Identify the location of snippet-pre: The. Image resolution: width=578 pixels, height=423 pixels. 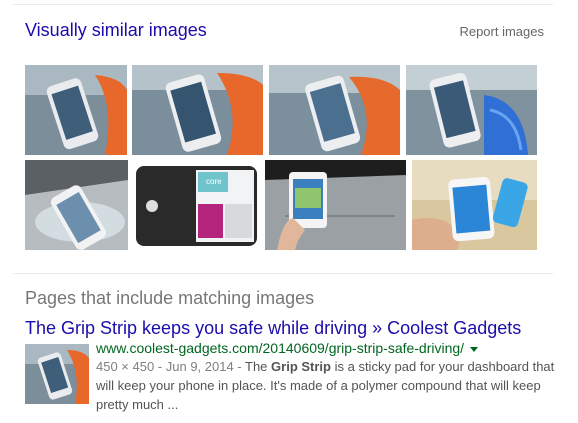
(258, 366).